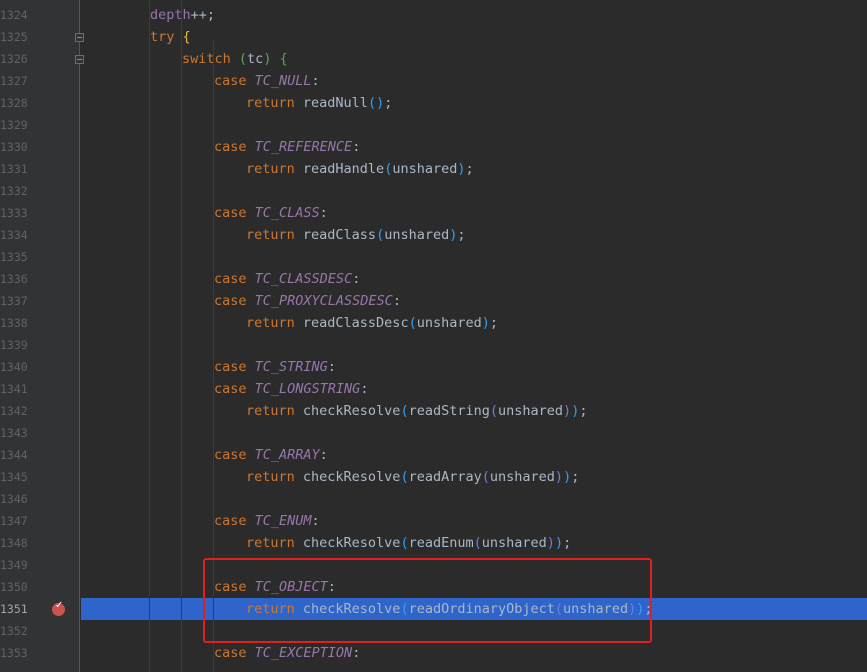  I want to click on code-line: case TC_STRING:, so click(275, 367).